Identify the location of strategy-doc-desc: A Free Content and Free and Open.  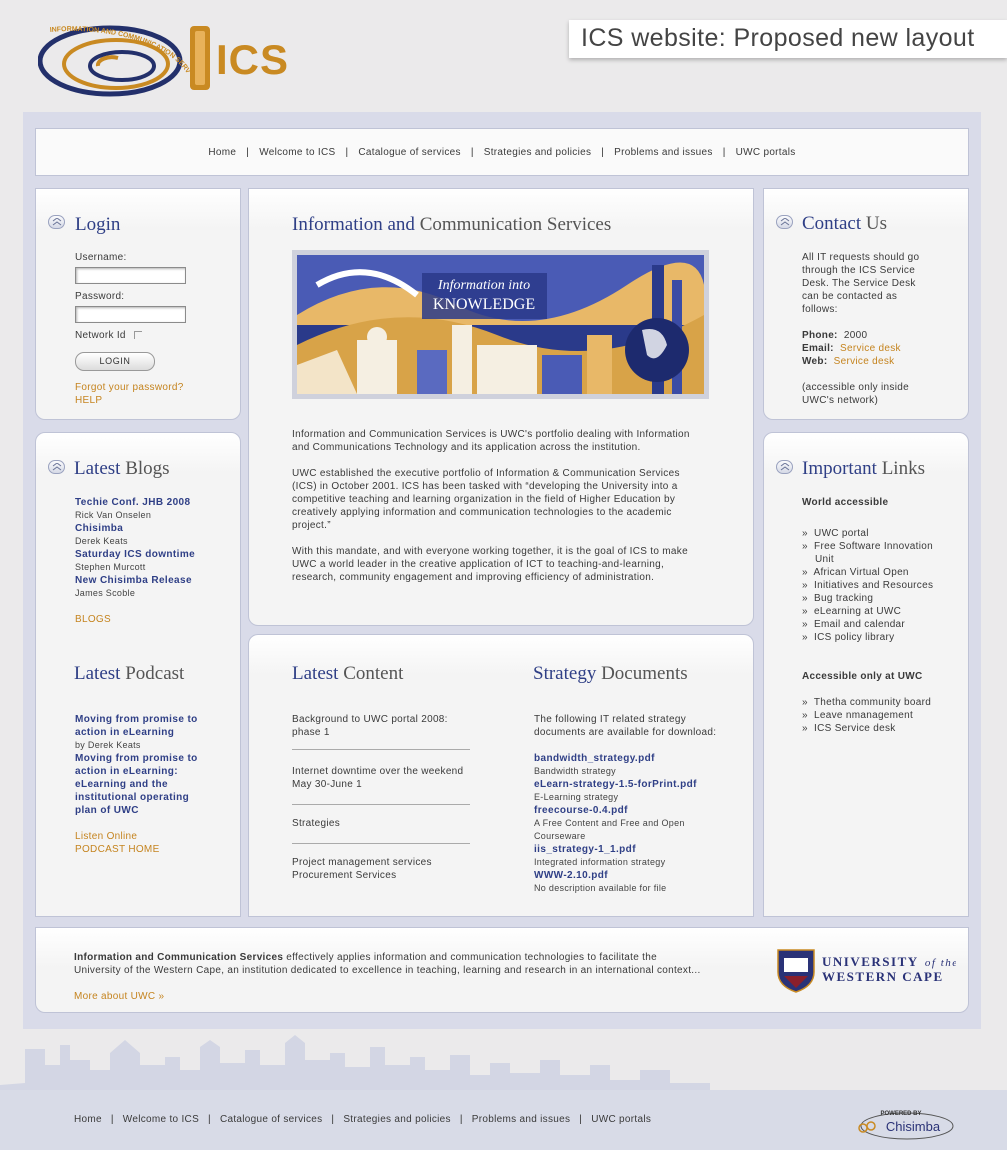
(609, 823).